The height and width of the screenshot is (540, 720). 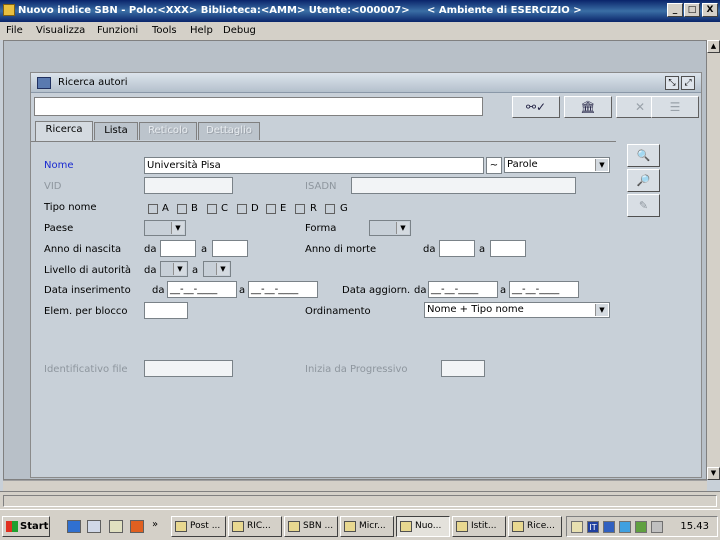 What do you see at coordinates (557, 165) in the screenshot?
I see `nome-match-dropdown: Parole ▼` at bounding box center [557, 165].